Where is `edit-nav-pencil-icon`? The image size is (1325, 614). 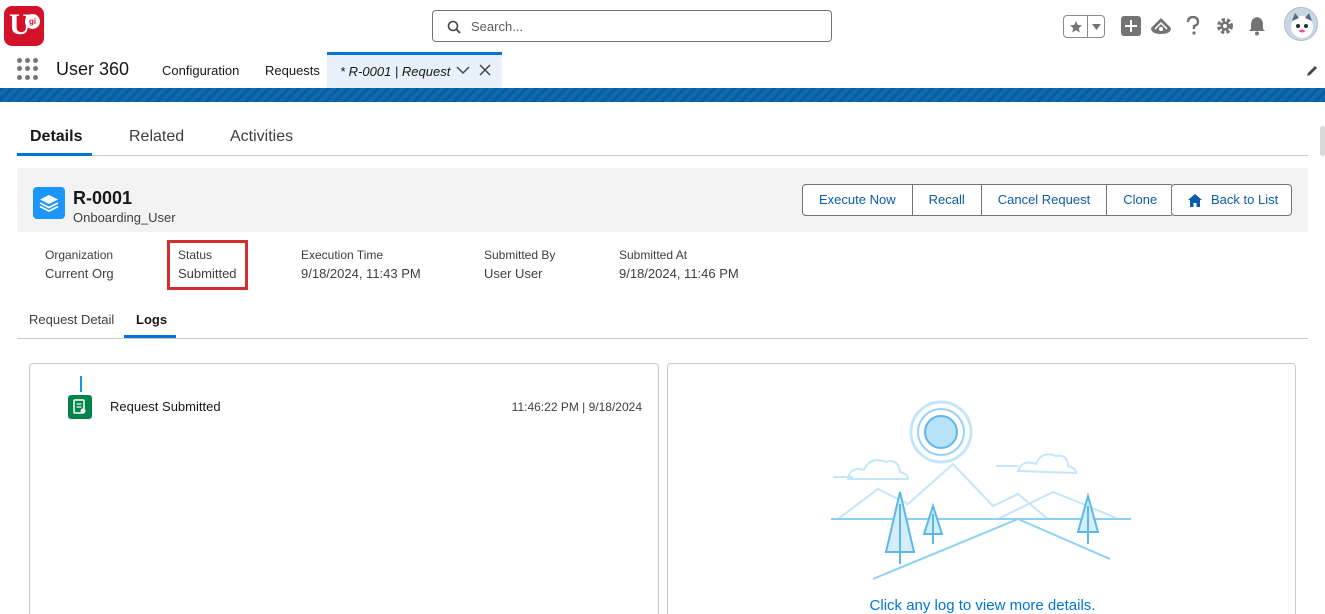 edit-nav-pencil-icon is located at coordinates (1312, 71).